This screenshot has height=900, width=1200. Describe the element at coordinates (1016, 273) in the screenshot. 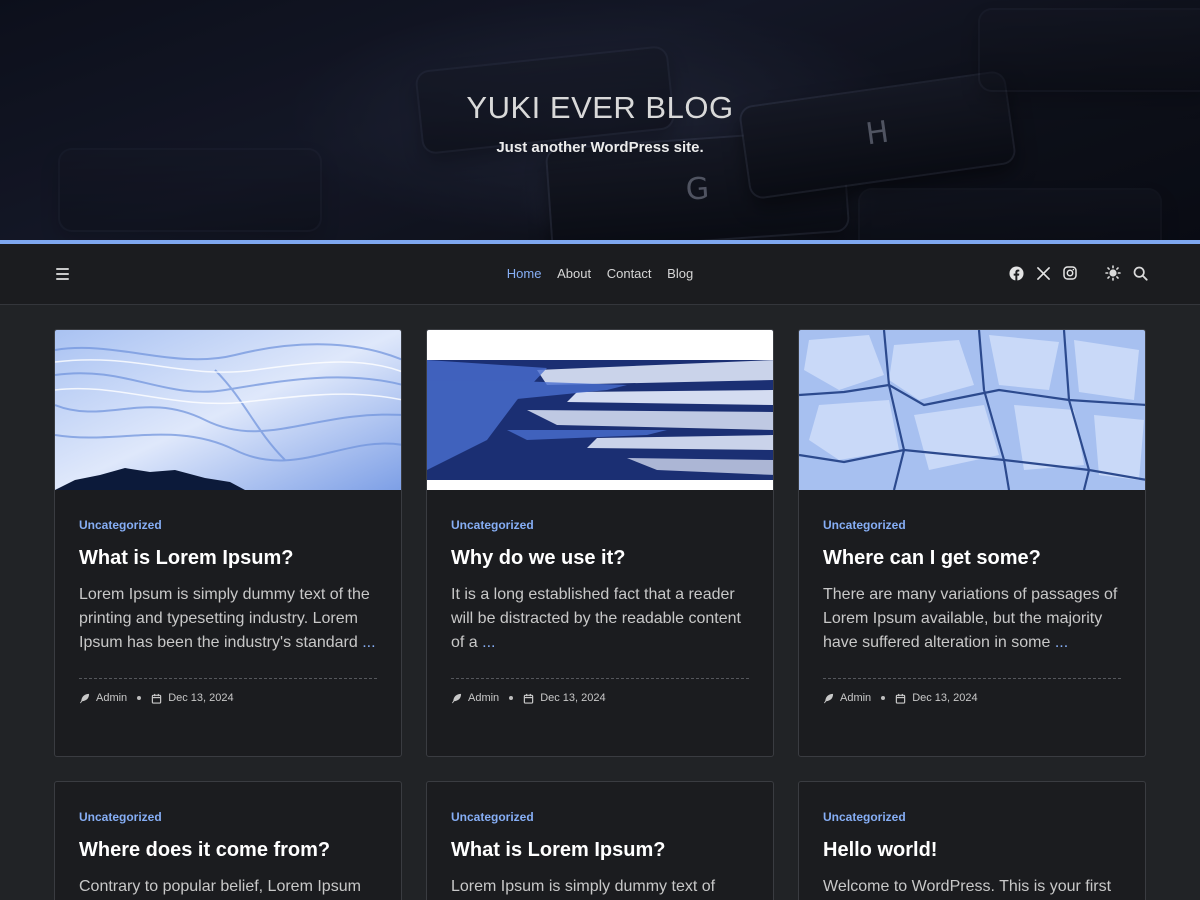

I see `facebook-icon` at that location.